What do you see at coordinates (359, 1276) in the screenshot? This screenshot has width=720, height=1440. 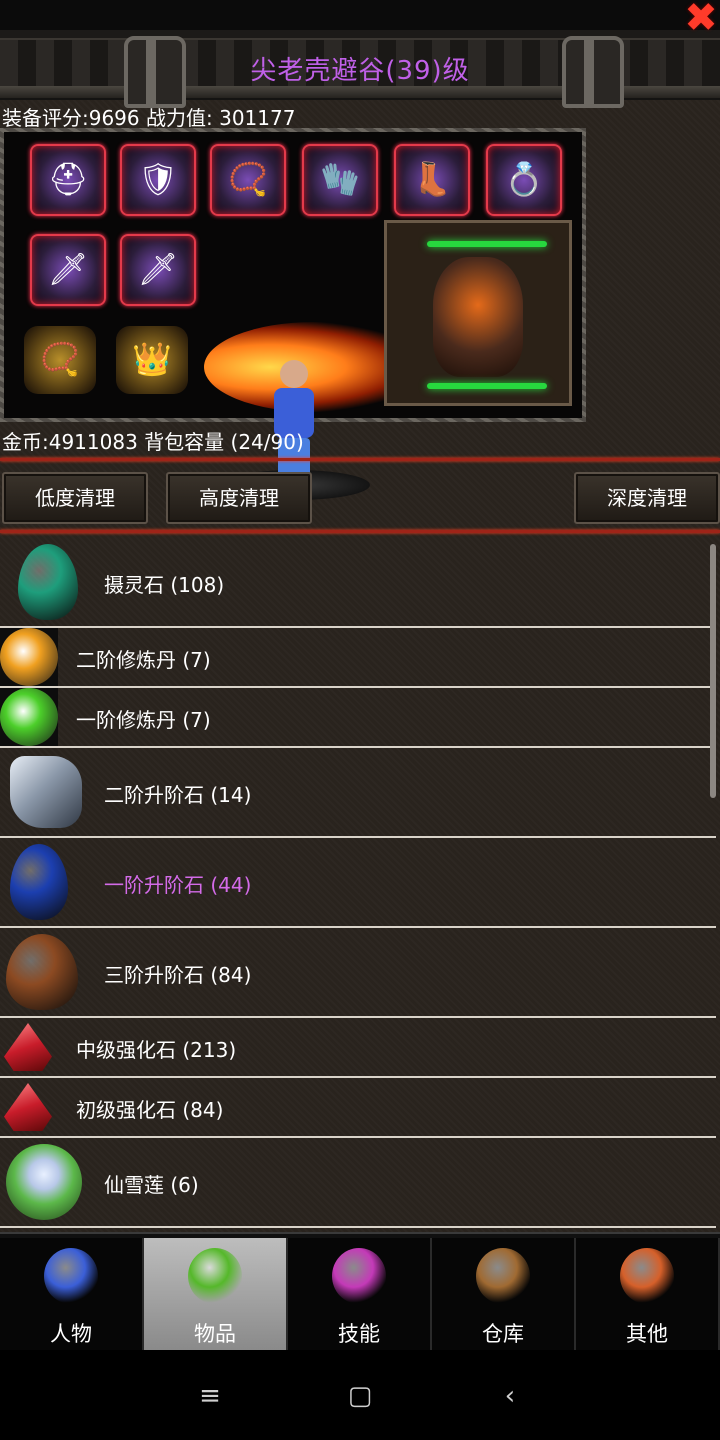 I see `skill-orb-icon` at bounding box center [359, 1276].